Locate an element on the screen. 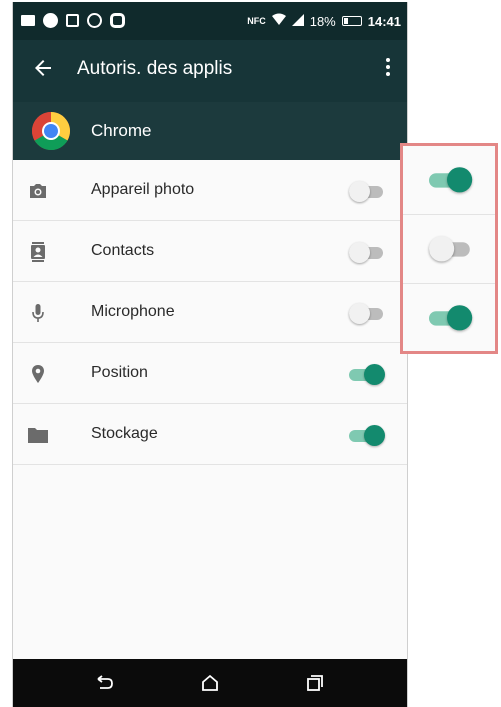  permission-toggle-camera is located at coordinates (367, 191).